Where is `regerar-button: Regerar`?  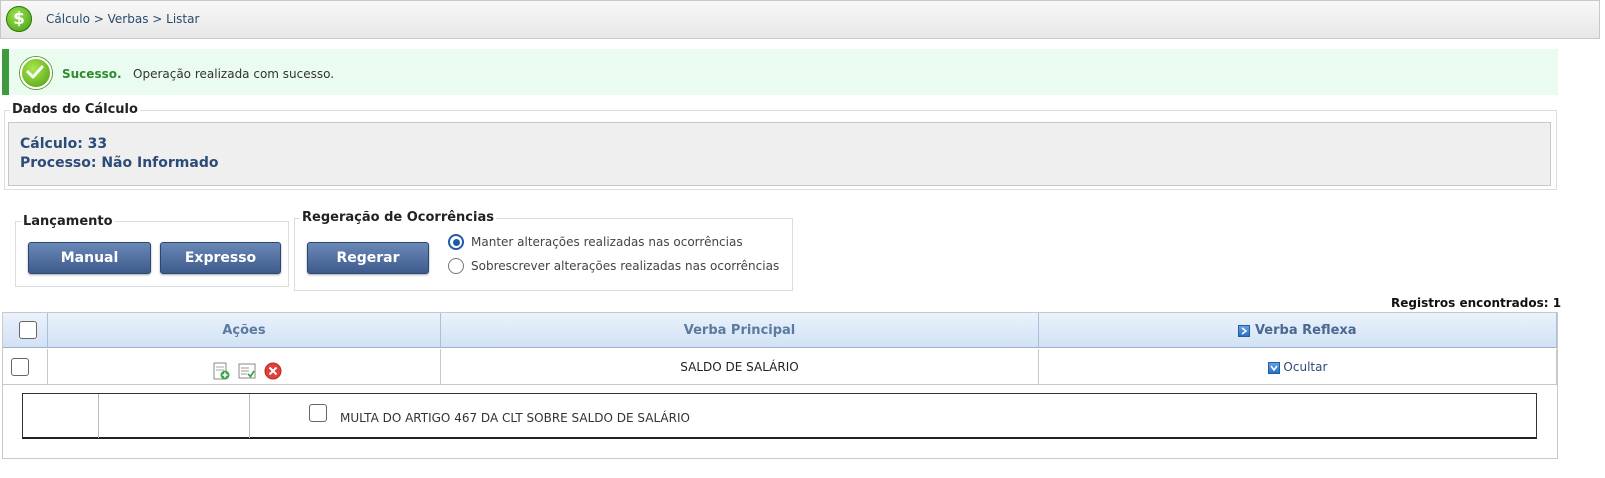
regerar-button: Regerar is located at coordinates (368, 258).